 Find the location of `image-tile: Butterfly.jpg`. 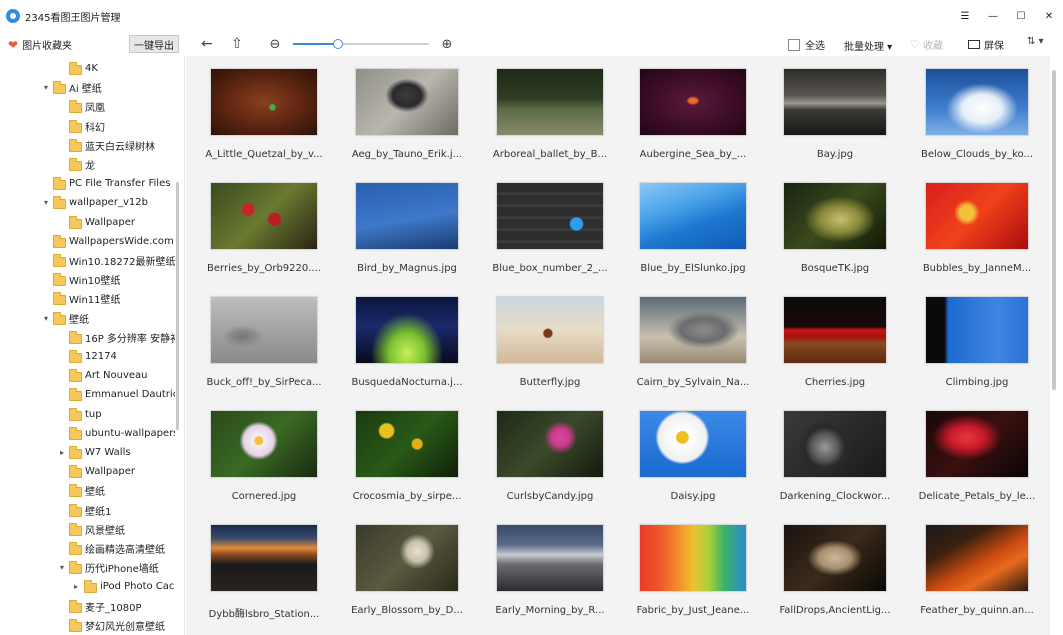

image-tile: Butterfly.jpg is located at coordinates (550, 351).